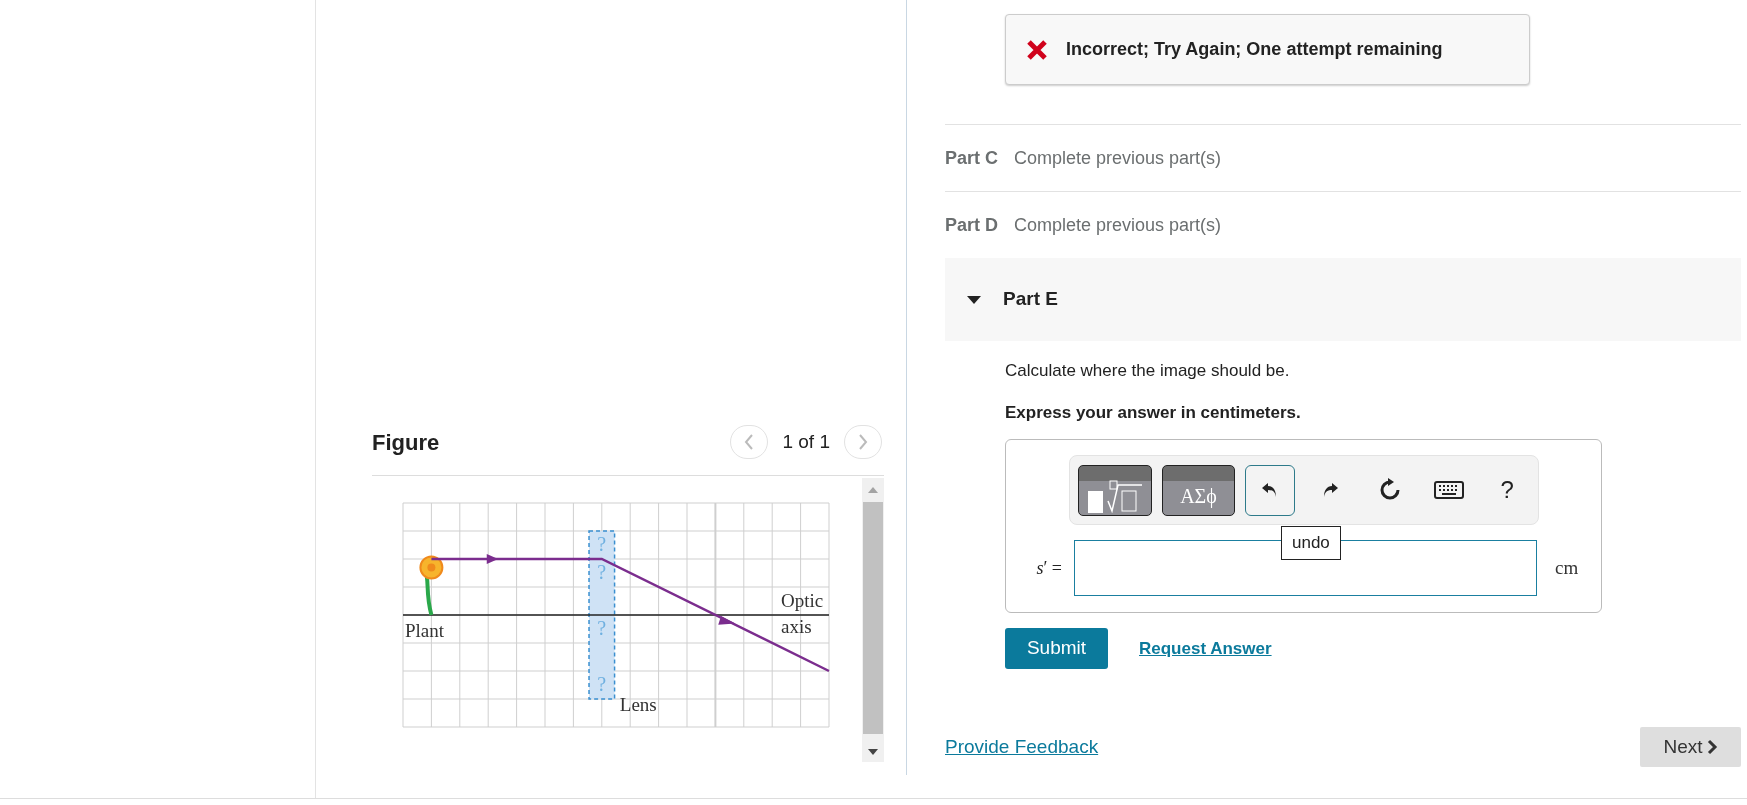 The width and height of the screenshot is (1747, 805). Describe the element at coordinates (873, 752) in the screenshot. I see `scroll-down-icon` at that location.